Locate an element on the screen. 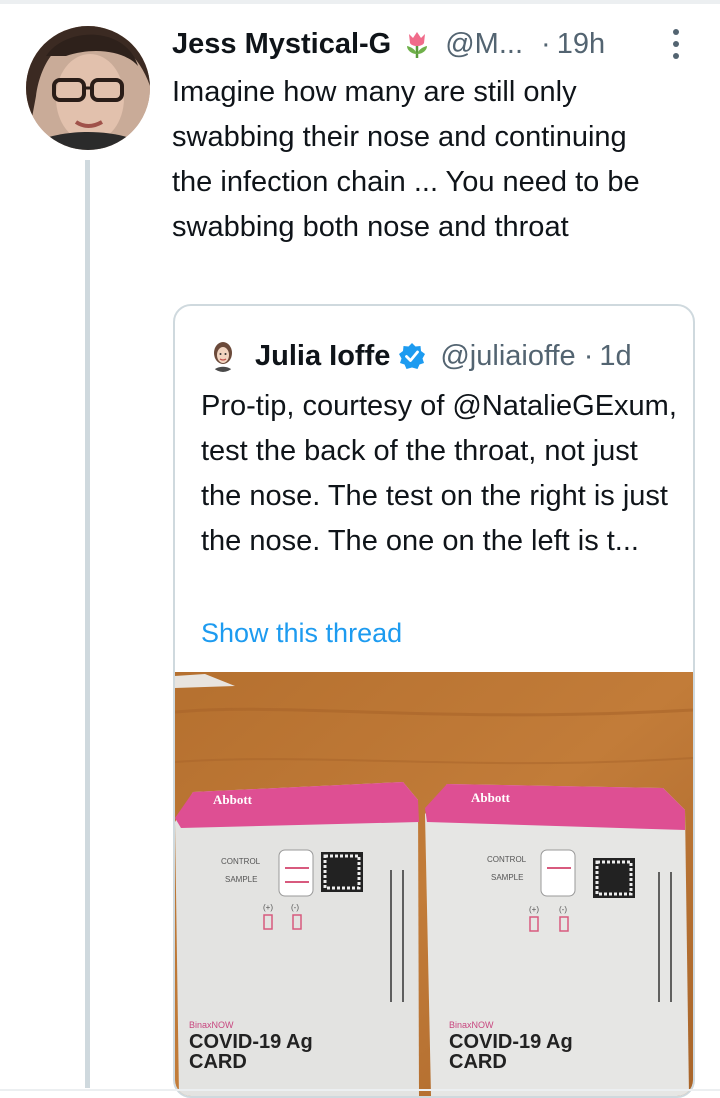  right-card-control: CONTROL is located at coordinates (507, 859).